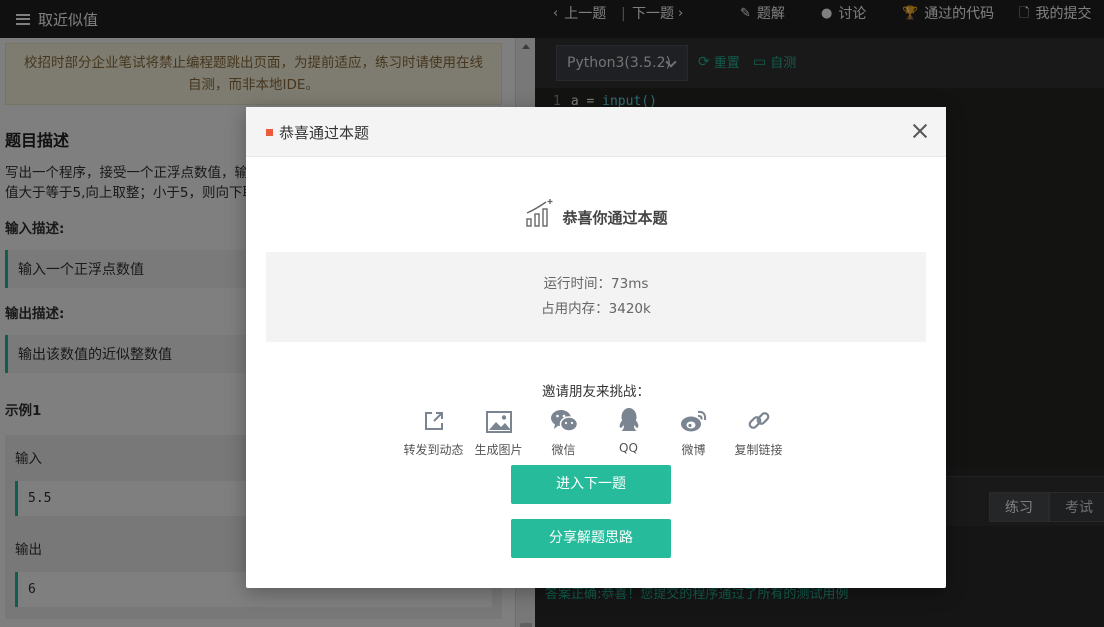 This screenshot has height=627, width=1104. What do you see at coordinates (758, 420) in the screenshot?
I see `link-icon` at bounding box center [758, 420].